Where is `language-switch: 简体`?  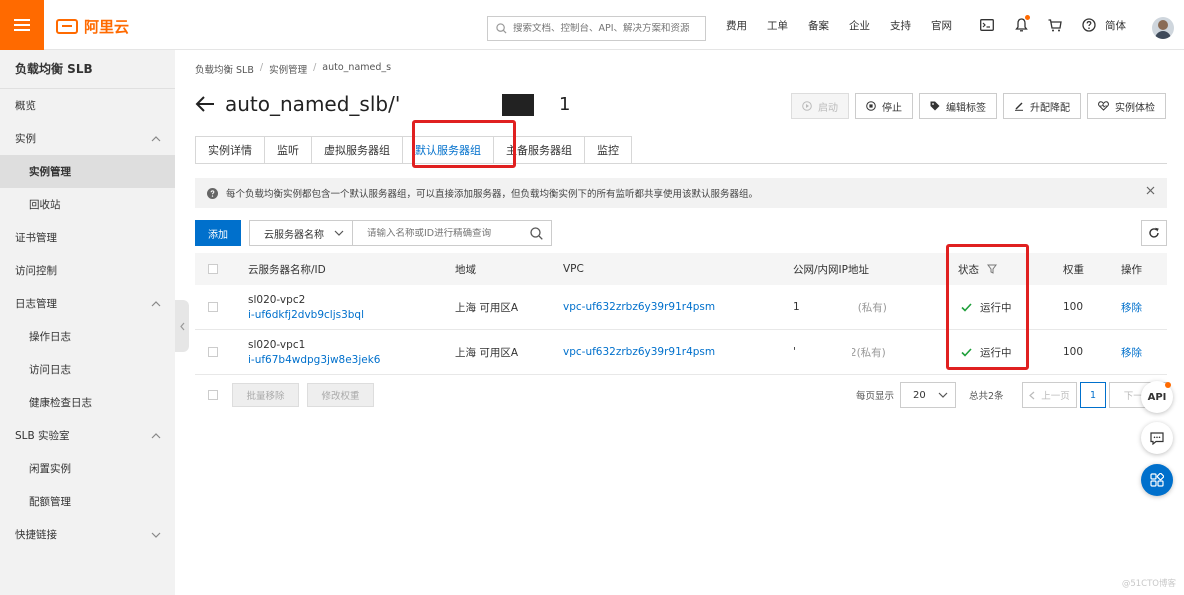 language-switch: 简体 is located at coordinates (1115, 25).